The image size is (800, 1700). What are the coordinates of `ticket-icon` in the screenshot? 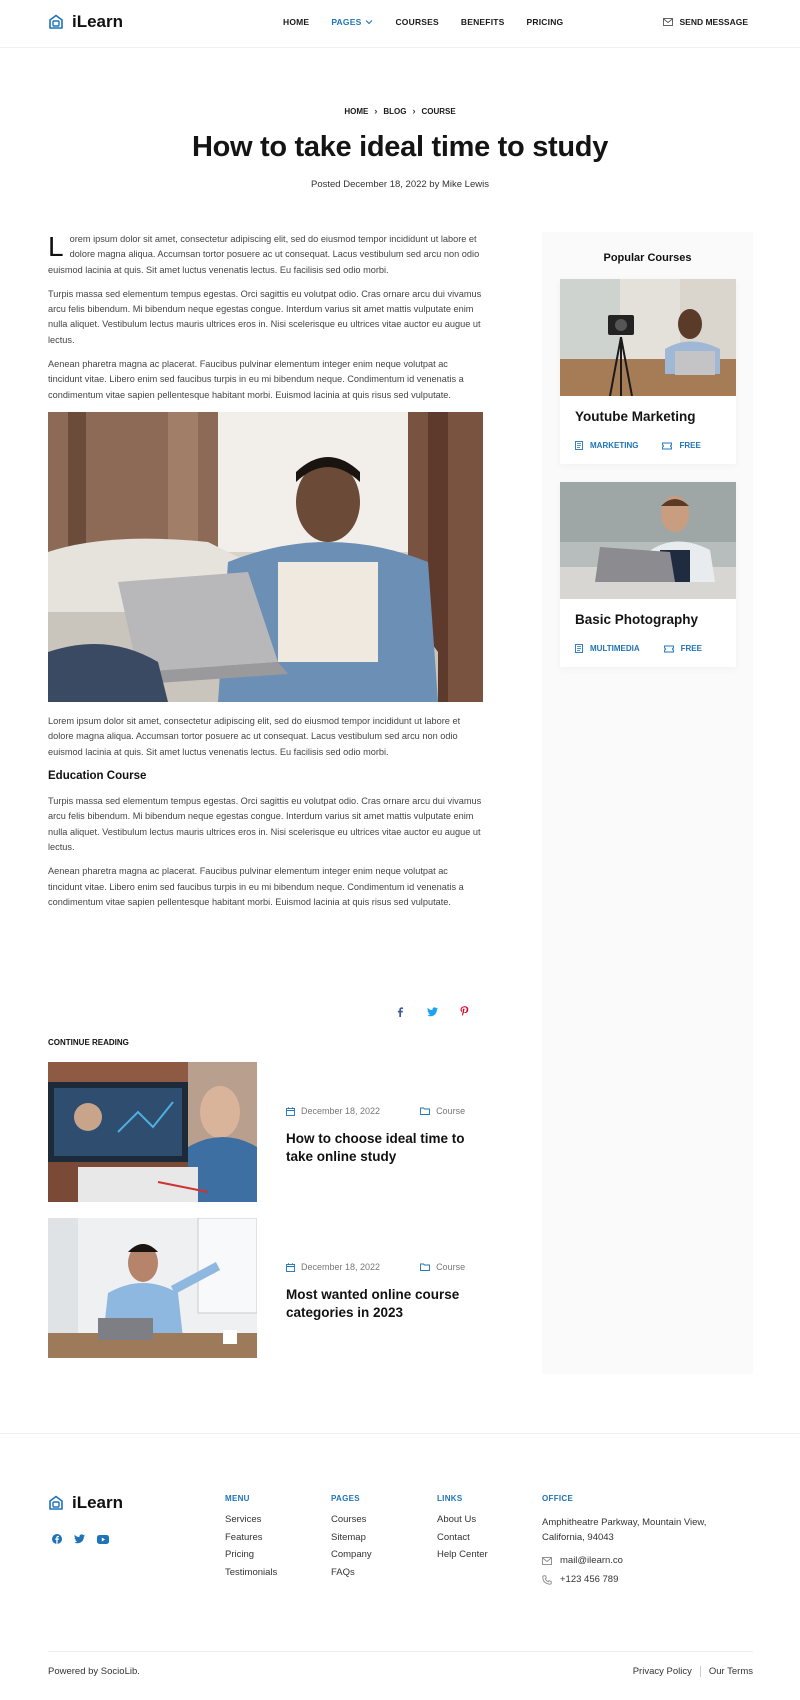 It's located at (668, 648).